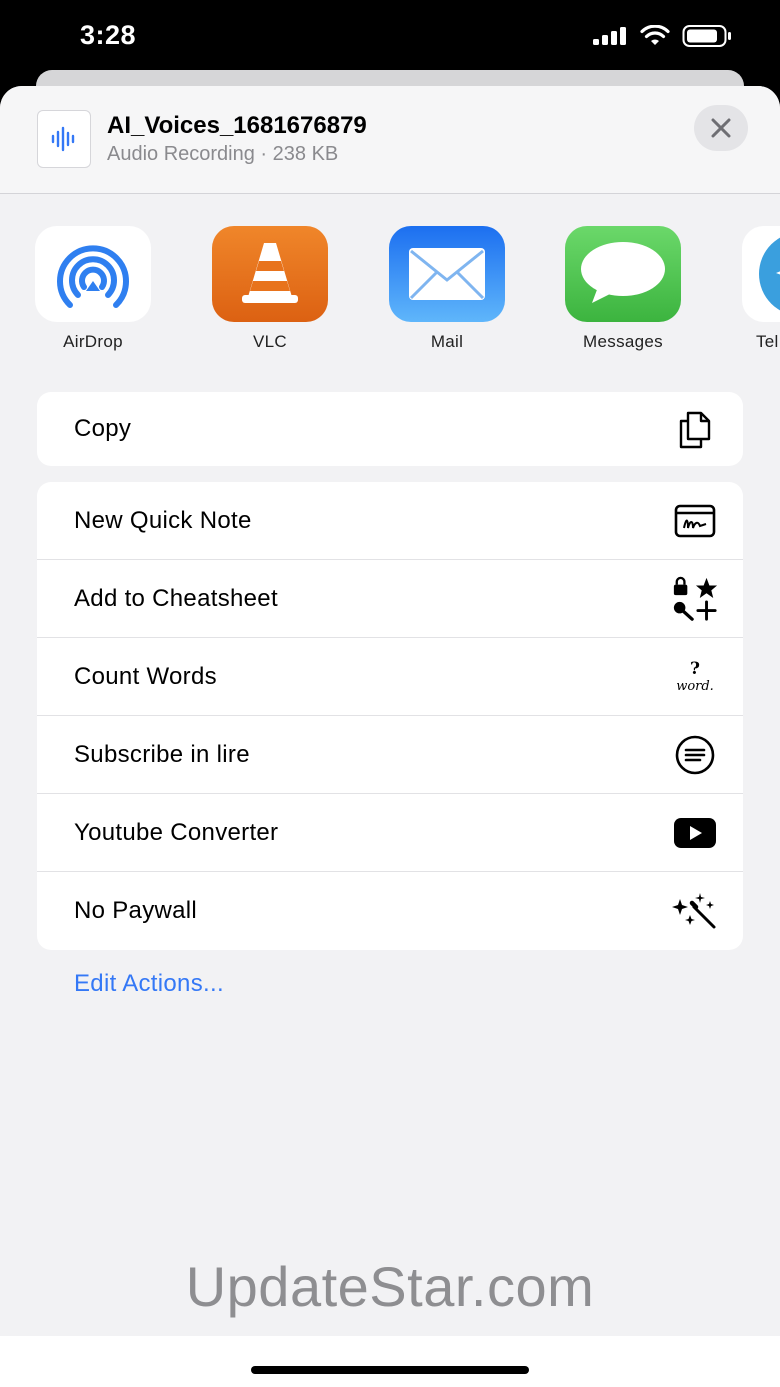 The image size is (780, 1387). Describe the element at coordinates (163, 520) in the screenshot. I see `action-label-new-quick-note: New Quick Note` at that location.